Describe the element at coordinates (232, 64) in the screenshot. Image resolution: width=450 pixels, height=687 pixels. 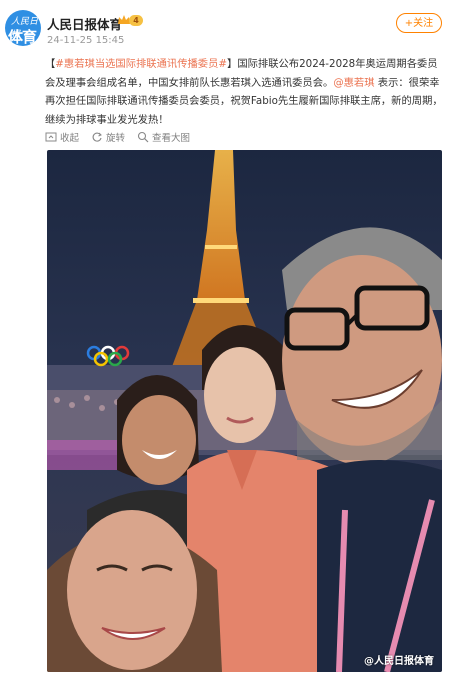
I see `bracket-close: 】` at that location.